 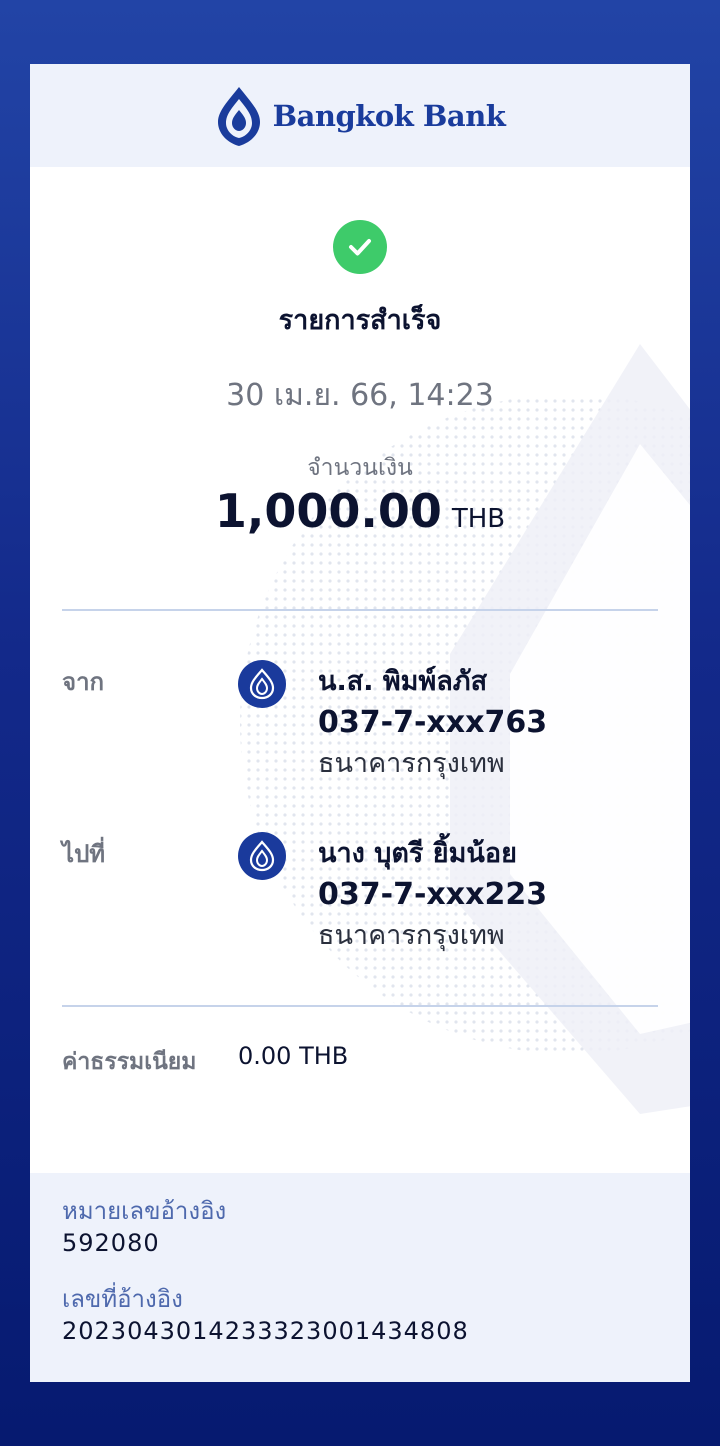 What do you see at coordinates (84, 854) in the screenshot?
I see `to-label: ไปที่` at bounding box center [84, 854].